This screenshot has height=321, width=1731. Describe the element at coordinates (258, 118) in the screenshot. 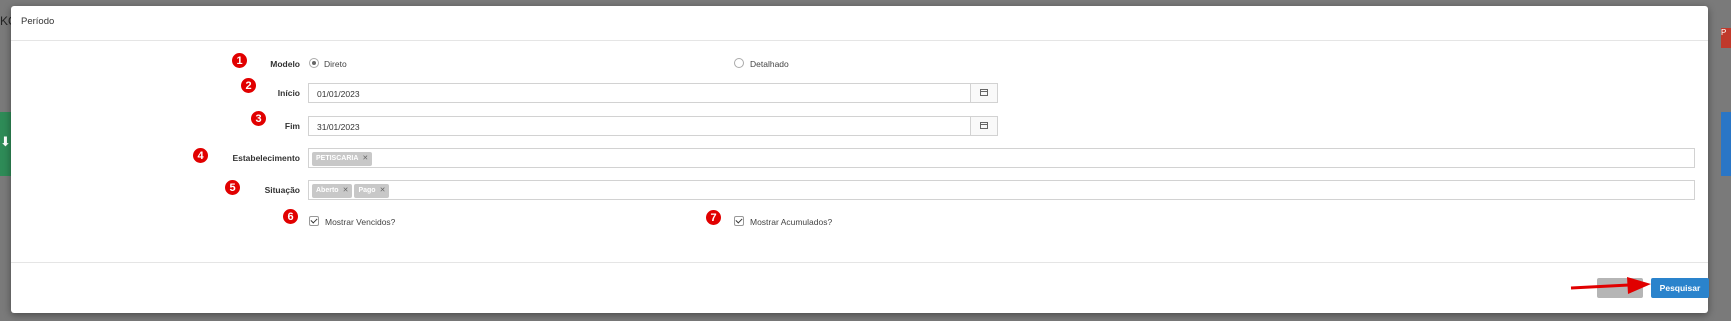

I see `annotation-badge-3: 3` at that location.